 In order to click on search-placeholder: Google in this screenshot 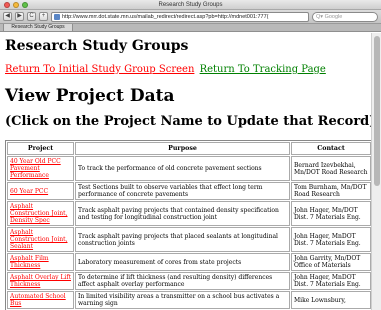, I will do `click(333, 16)`.